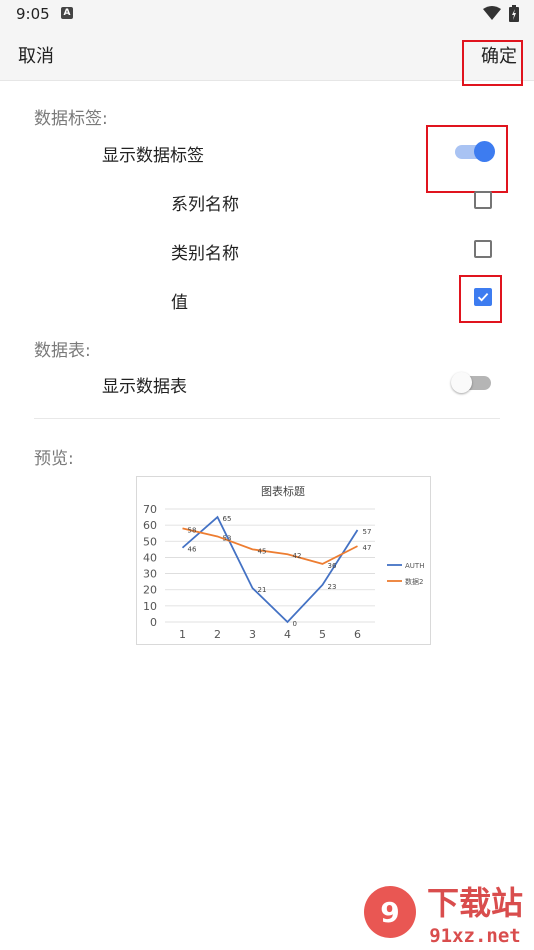 This screenshot has width=534, height=950. Describe the element at coordinates (150, 606) in the screenshot. I see `y-tick-label: 10` at that location.